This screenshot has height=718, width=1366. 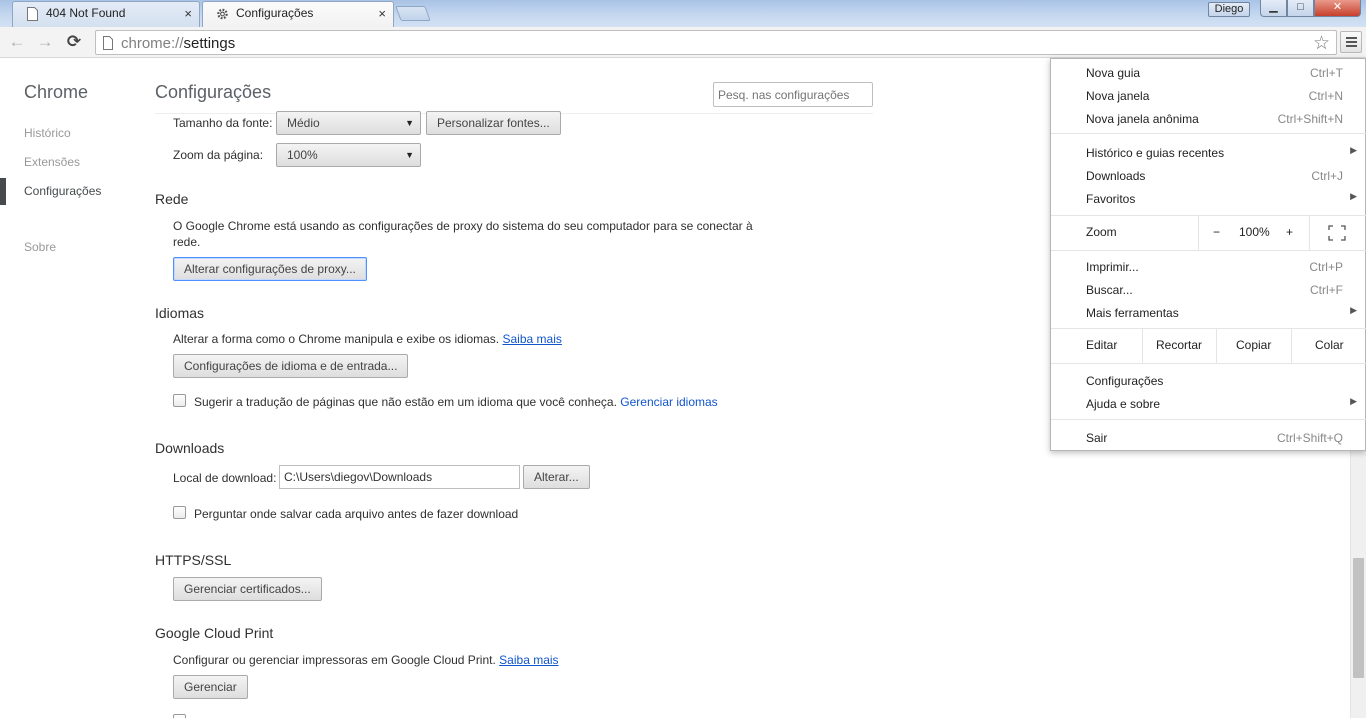 I want to click on back-icon: ←, so click(x=17, y=42).